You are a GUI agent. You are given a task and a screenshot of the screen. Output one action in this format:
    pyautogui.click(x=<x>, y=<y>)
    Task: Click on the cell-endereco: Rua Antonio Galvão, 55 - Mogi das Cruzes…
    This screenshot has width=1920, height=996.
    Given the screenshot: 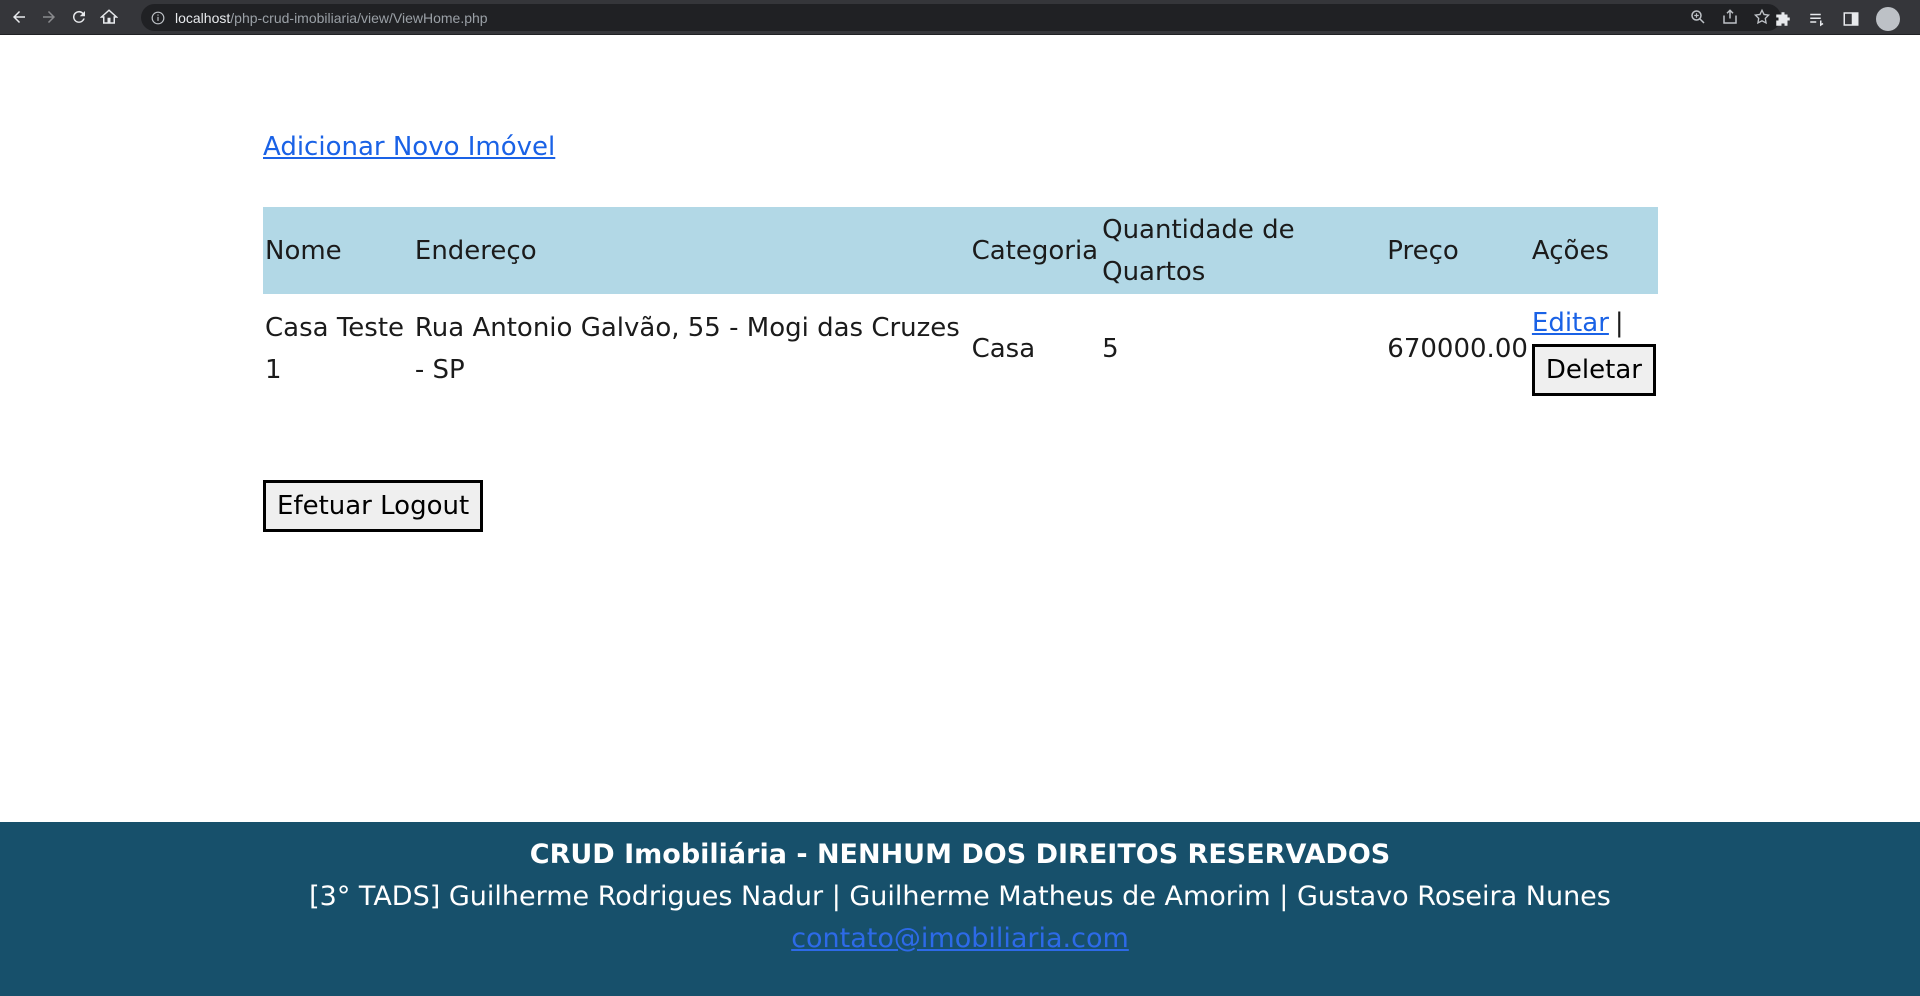 What is the action you would take?
    pyautogui.click(x=687, y=349)
    